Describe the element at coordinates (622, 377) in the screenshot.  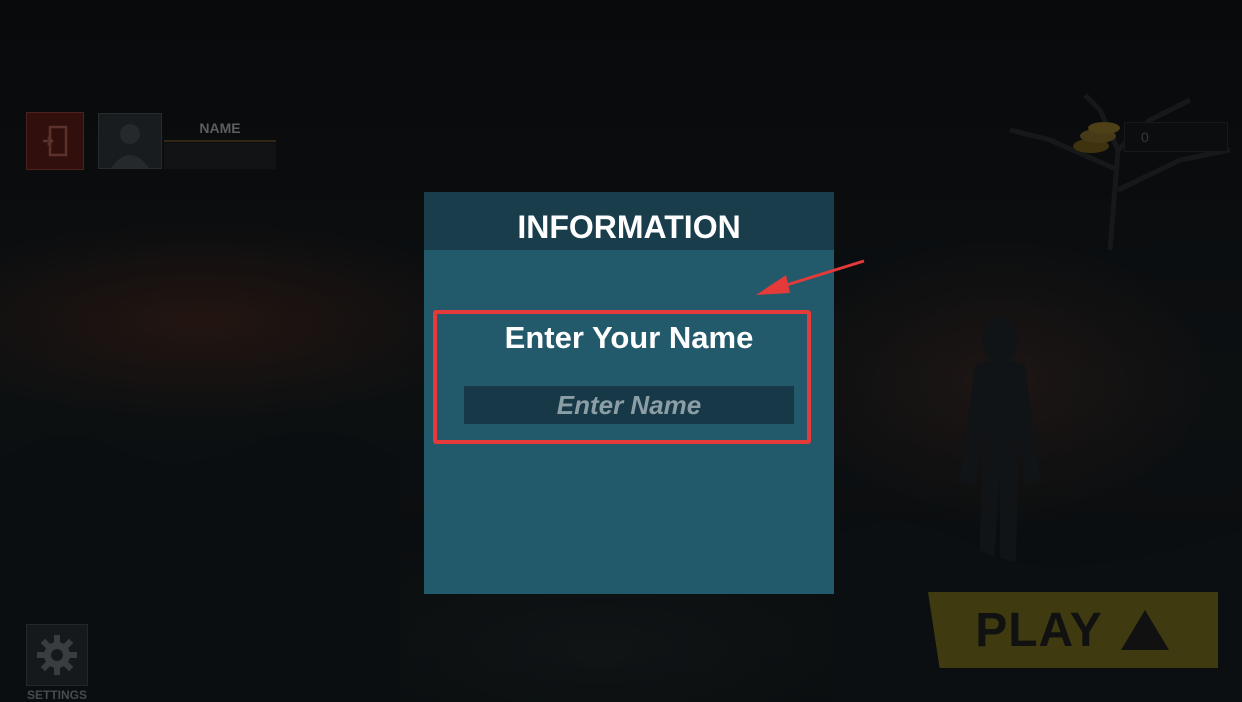
I see `annotation-highlight-box` at that location.